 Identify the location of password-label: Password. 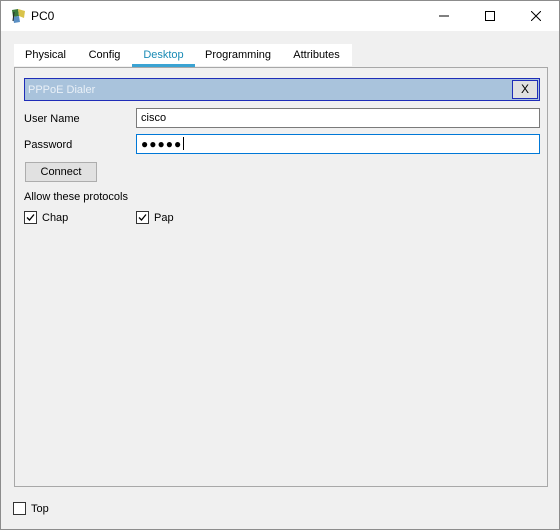
(48, 145).